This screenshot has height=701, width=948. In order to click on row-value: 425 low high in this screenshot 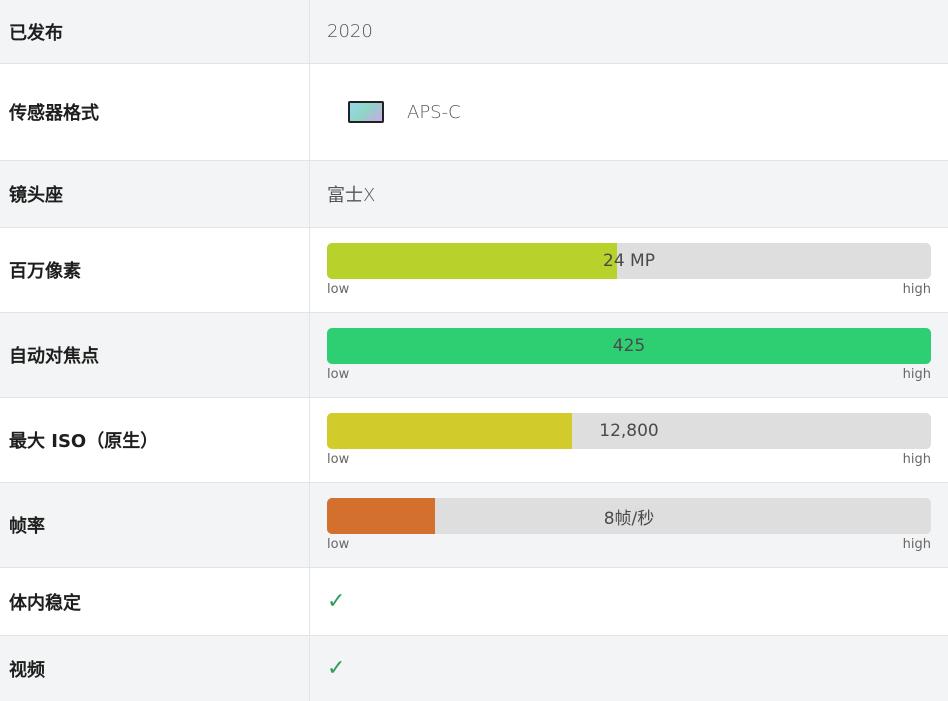, I will do `click(629, 355)`.